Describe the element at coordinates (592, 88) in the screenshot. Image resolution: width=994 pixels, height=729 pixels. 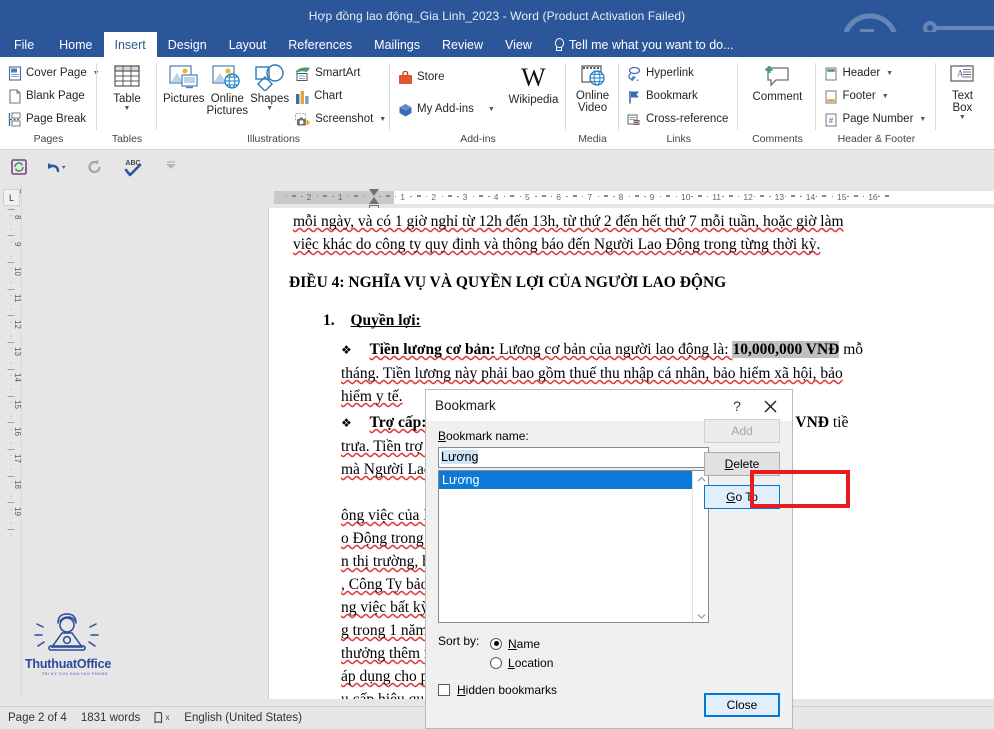
I see `online-video-button: Online Video` at that location.